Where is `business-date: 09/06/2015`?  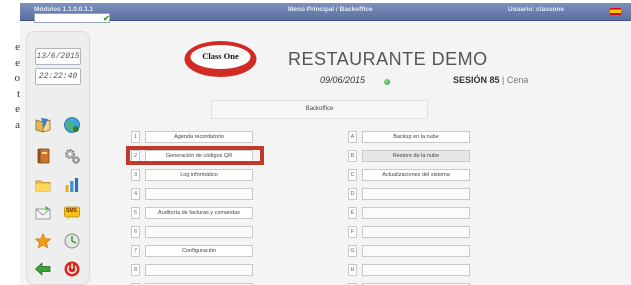 business-date: 09/06/2015 is located at coordinates (343, 80).